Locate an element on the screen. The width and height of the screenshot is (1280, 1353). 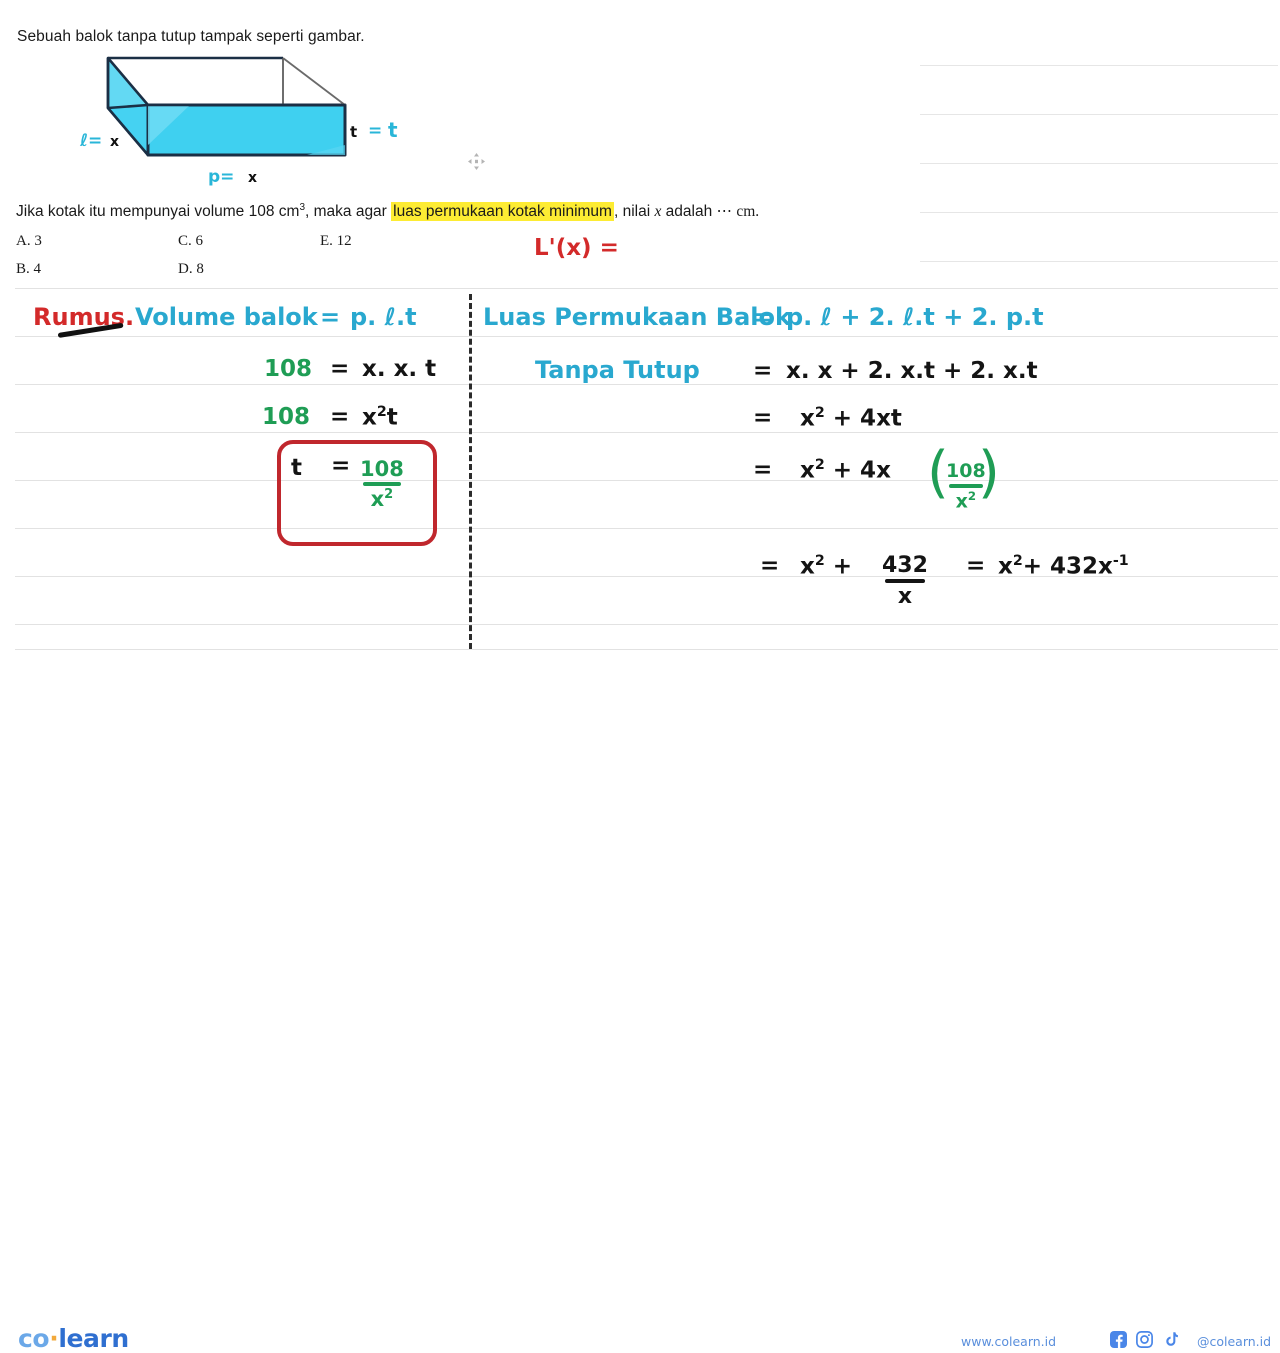
work-left-row3-tail: t is located at coordinates (392, 417).